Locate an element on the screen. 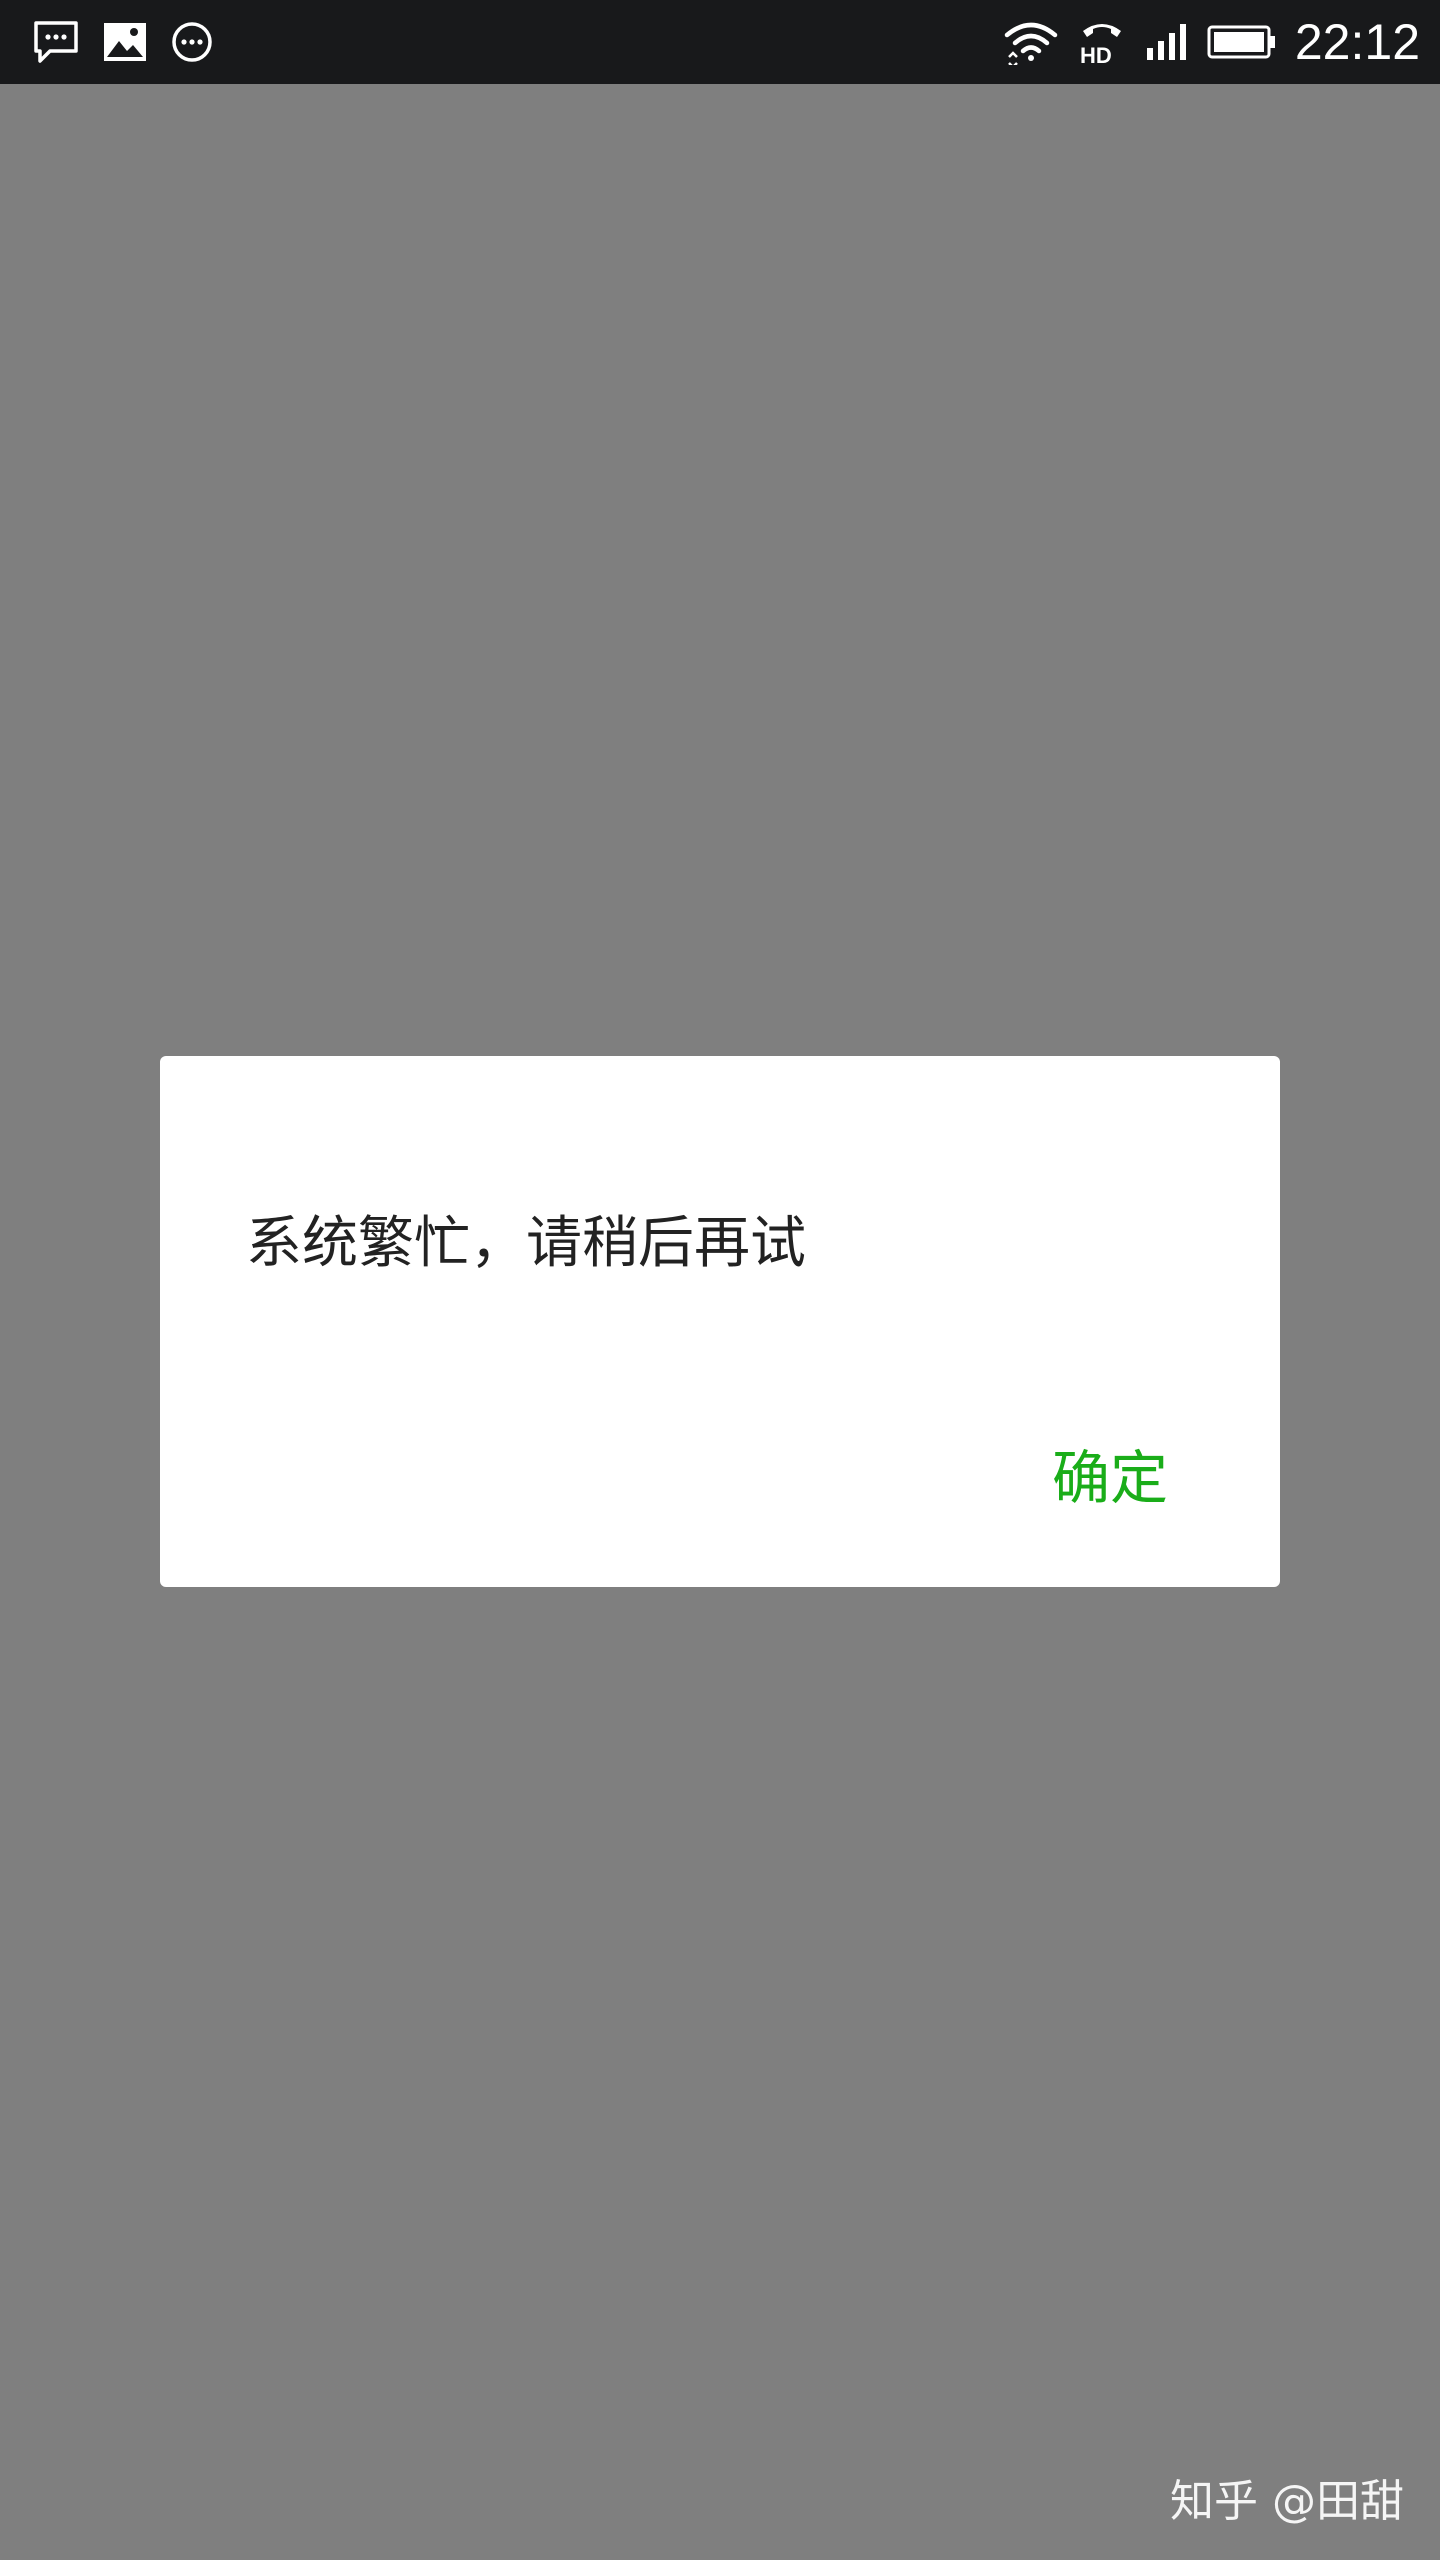  battery-icon is located at coordinates (1242, 42).